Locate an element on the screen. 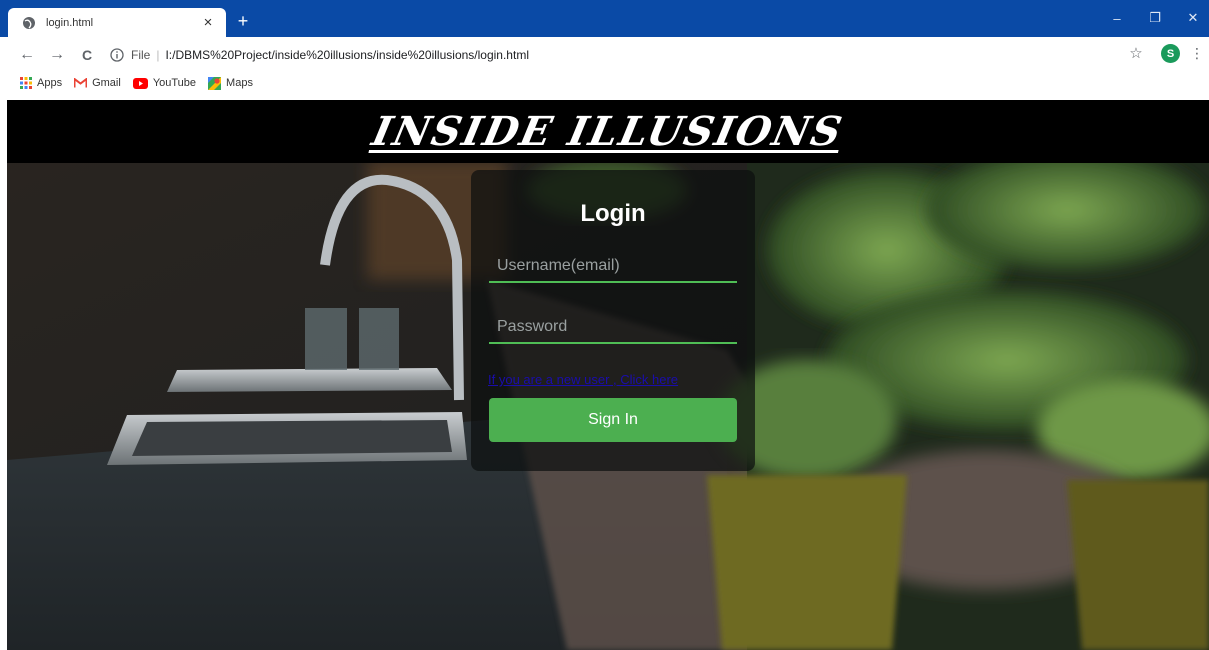 The height and width of the screenshot is (650, 1209). new-user-signup-link: If you are a new user , Click here is located at coordinates (583, 379).